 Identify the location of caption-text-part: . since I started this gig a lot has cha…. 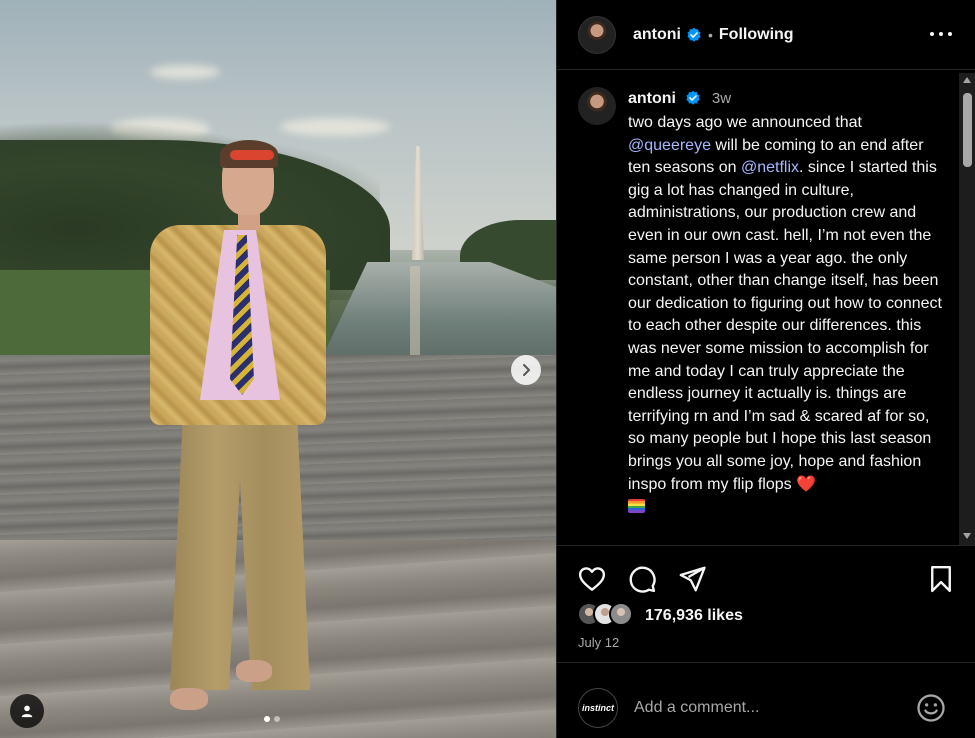
(785, 326).